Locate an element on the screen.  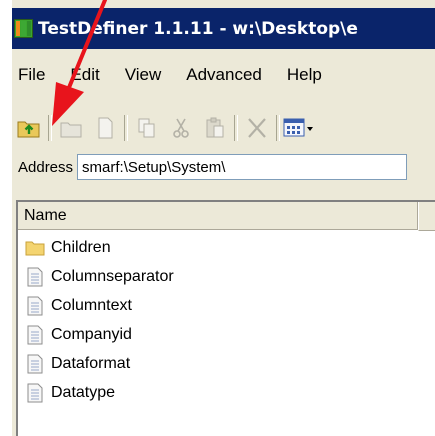
cut-button is located at coordinates (181, 128).